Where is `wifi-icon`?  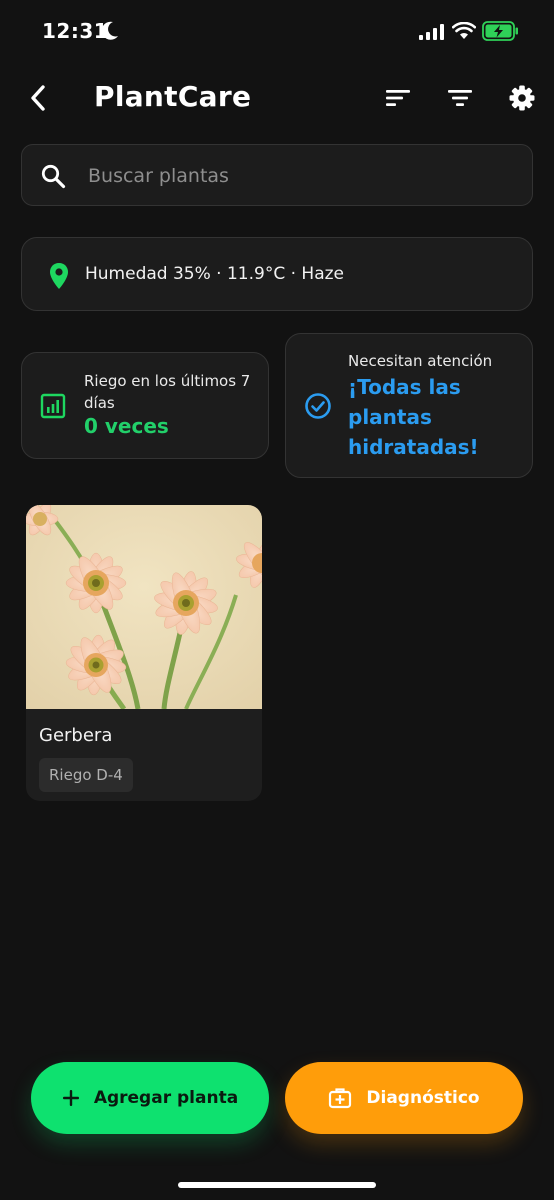
wifi-icon is located at coordinates (464, 32).